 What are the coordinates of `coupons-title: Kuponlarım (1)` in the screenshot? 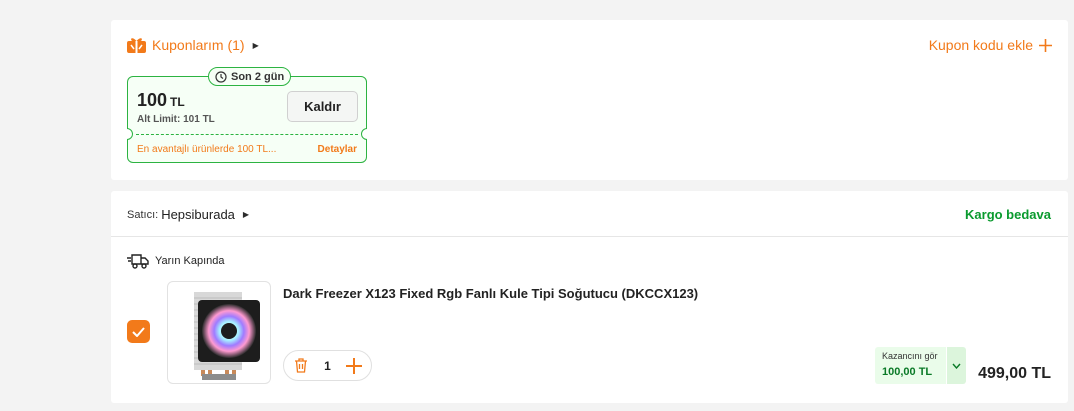 It's located at (198, 45).